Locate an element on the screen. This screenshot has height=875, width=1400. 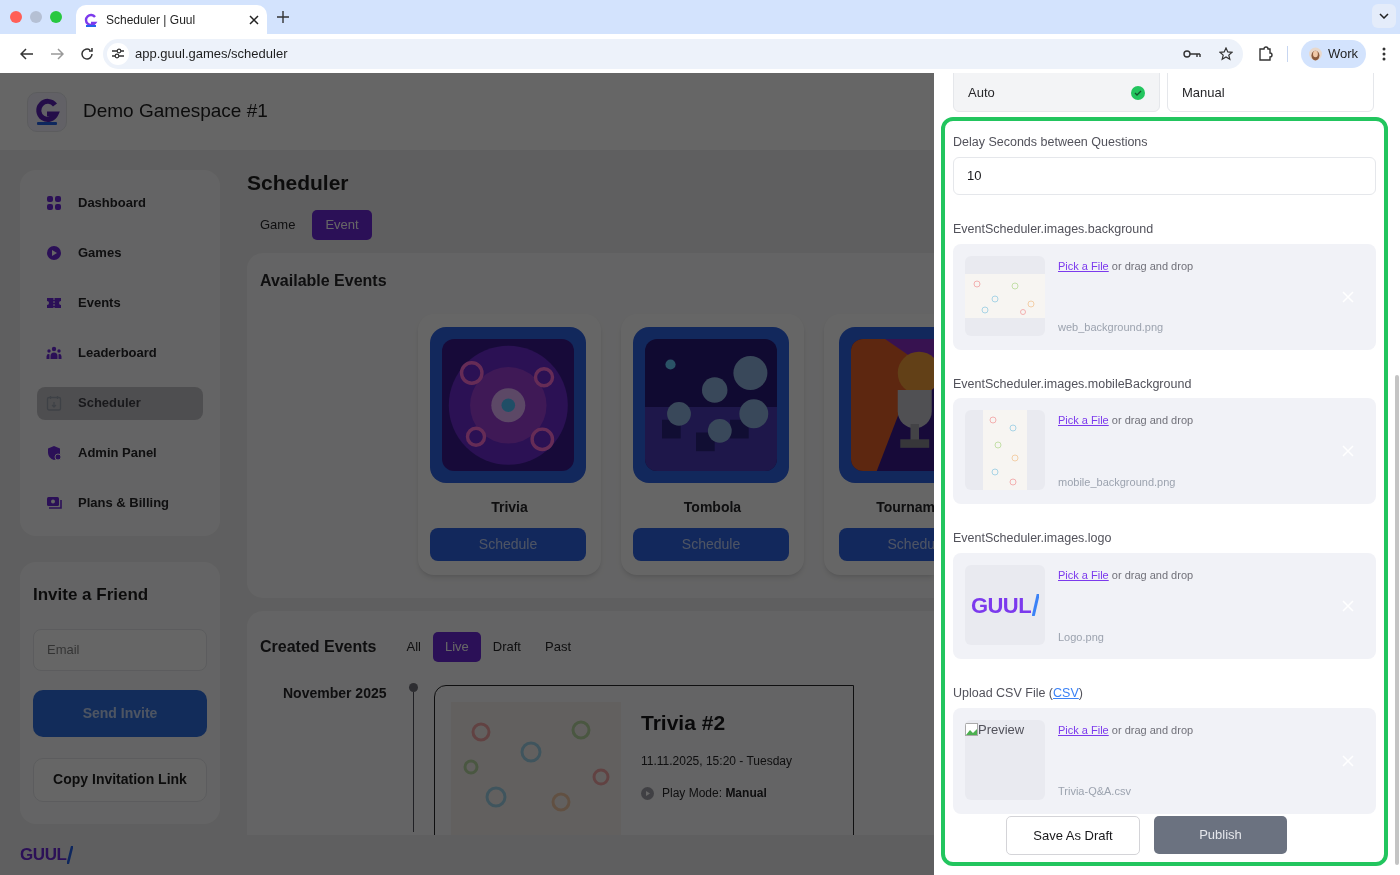
field-label: Upload CSV File (CSV) is located at coordinates (1018, 693).